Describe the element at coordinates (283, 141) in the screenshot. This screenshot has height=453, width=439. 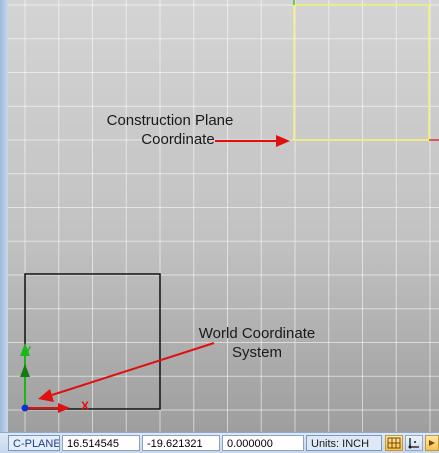
I see `construction-plane-arrowhead` at that location.